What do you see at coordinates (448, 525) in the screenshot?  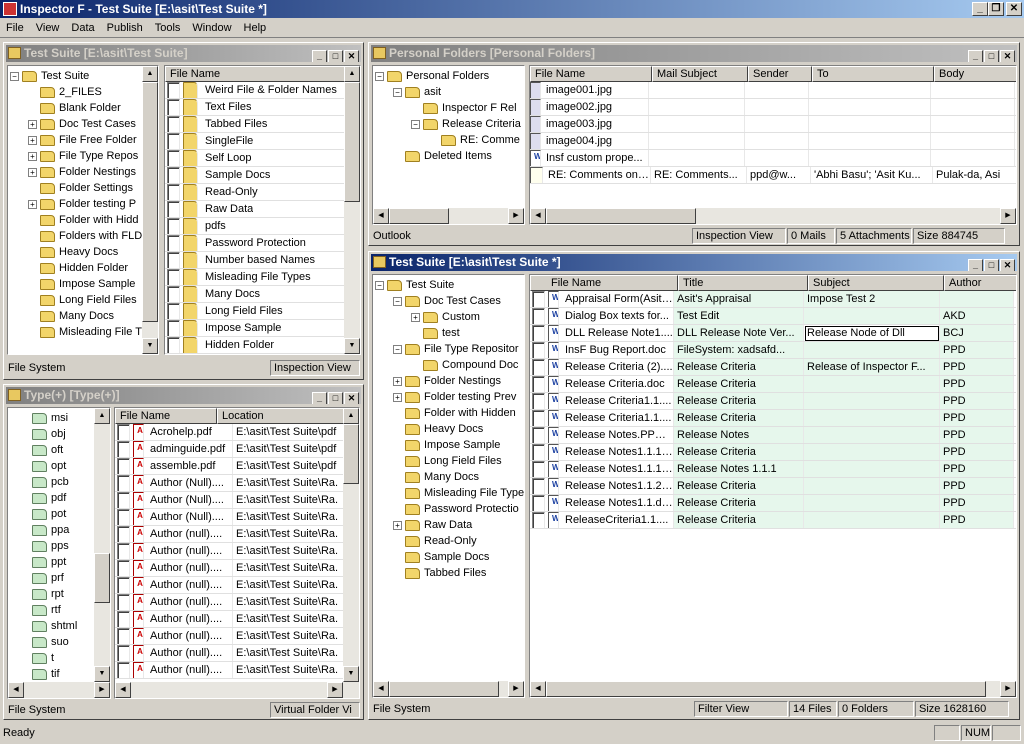 I see `tree-item: + Raw Data` at bounding box center [448, 525].